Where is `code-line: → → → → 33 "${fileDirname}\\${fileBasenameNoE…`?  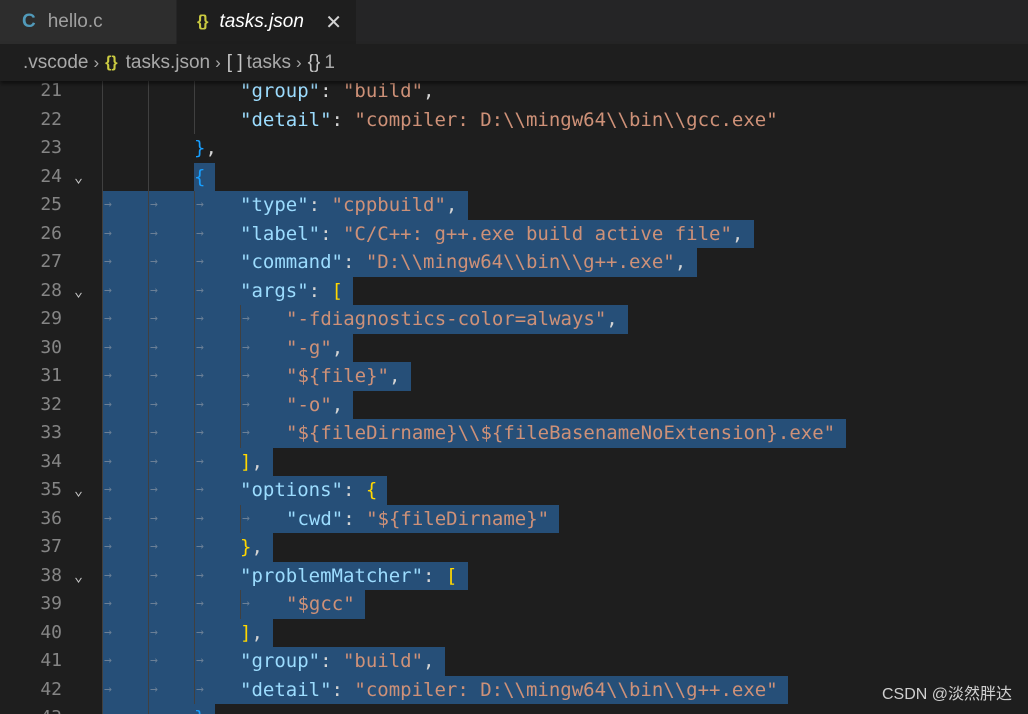
code-line: → → → → 33 "${fileDirname}\\${fileBasenameNoE… is located at coordinates (514, 433).